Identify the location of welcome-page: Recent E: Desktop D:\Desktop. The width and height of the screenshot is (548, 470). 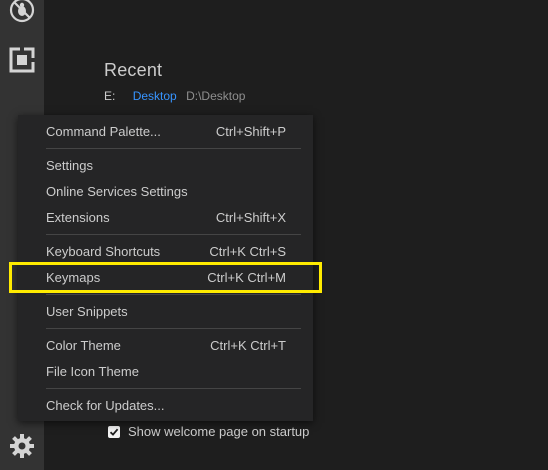
(174, 81).